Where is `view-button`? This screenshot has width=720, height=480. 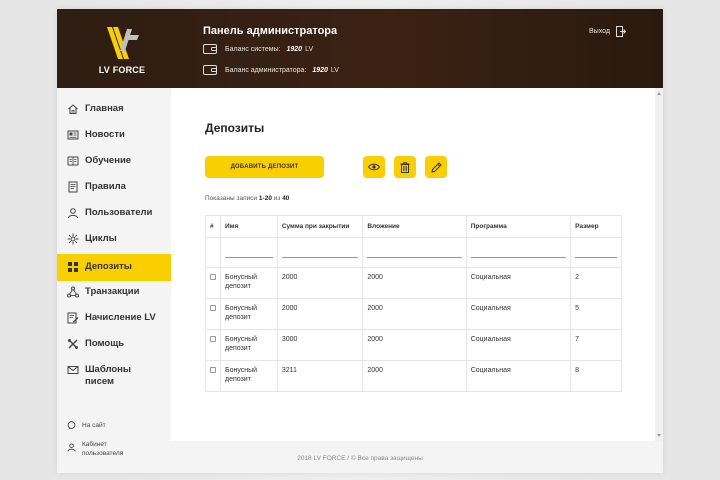 view-button is located at coordinates (374, 167).